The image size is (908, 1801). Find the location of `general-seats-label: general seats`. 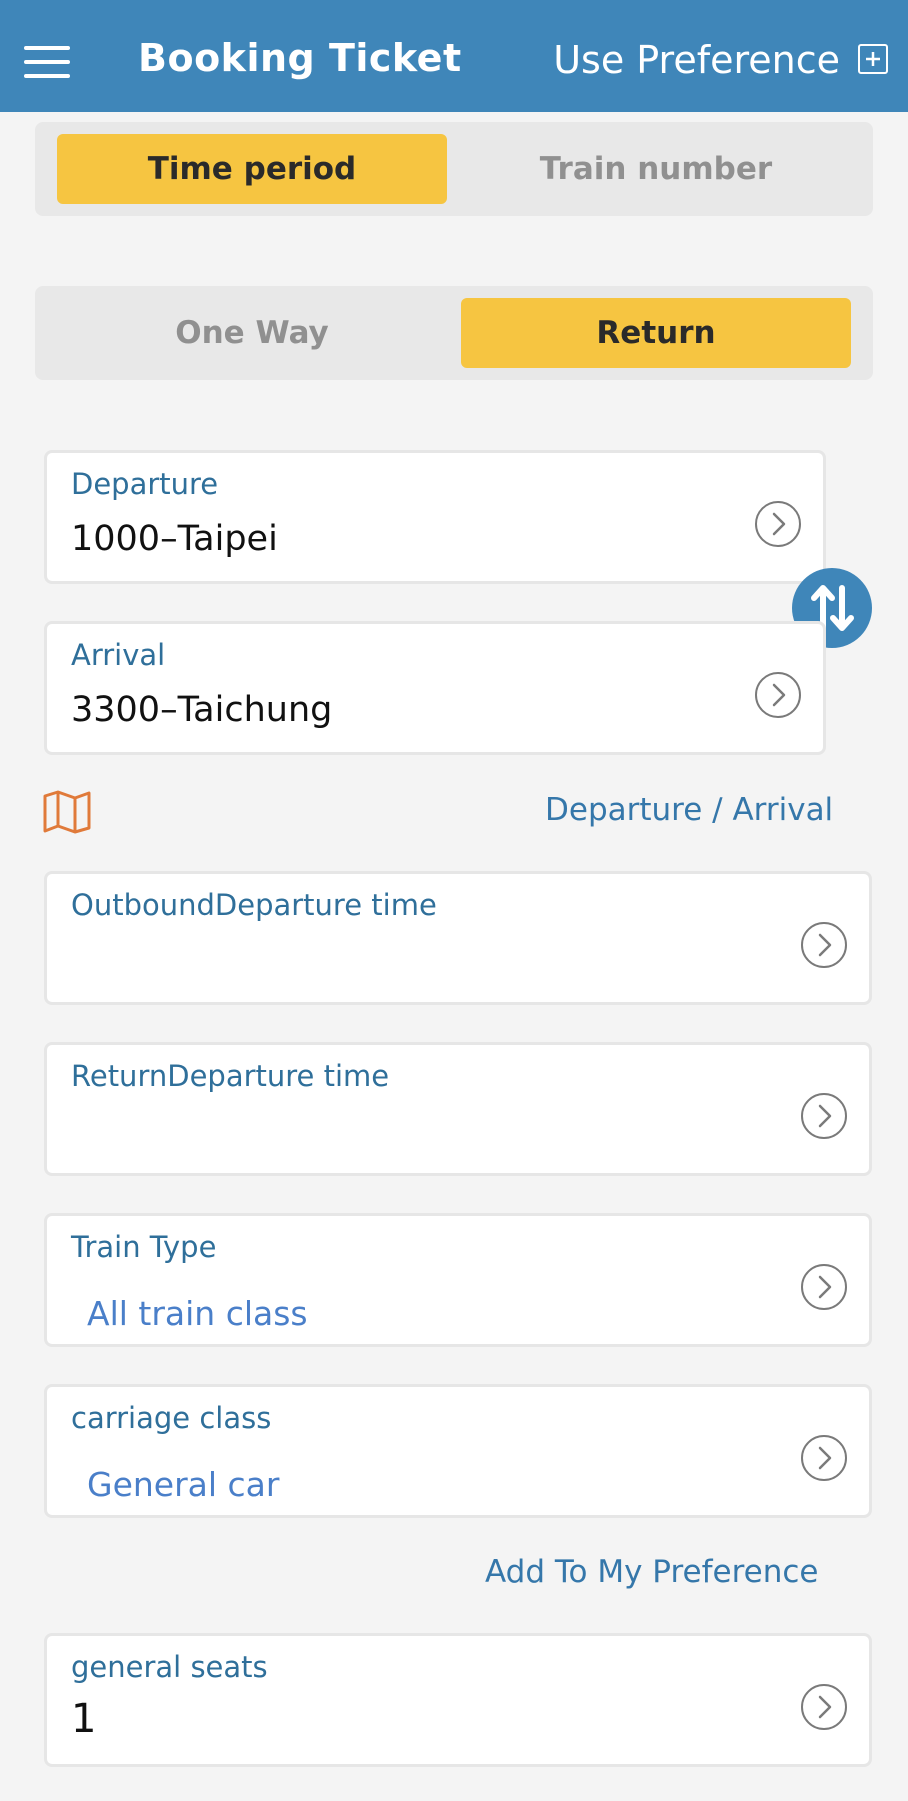

general-seats-label: general seats is located at coordinates (169, 1667).